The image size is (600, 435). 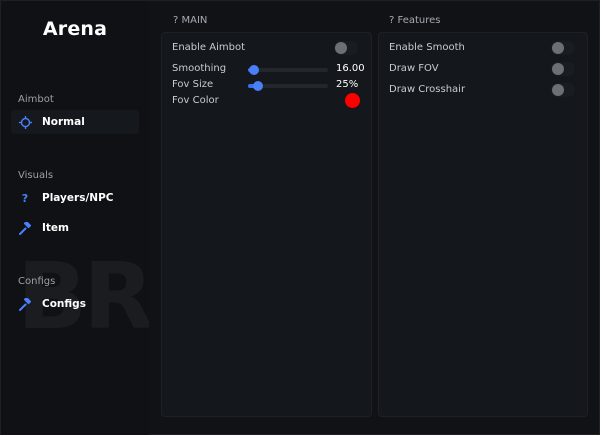 What do you see at coordinates (25, 198) in the screenshot?
I see `question-icon: ?` at bounding box center [25, 198].